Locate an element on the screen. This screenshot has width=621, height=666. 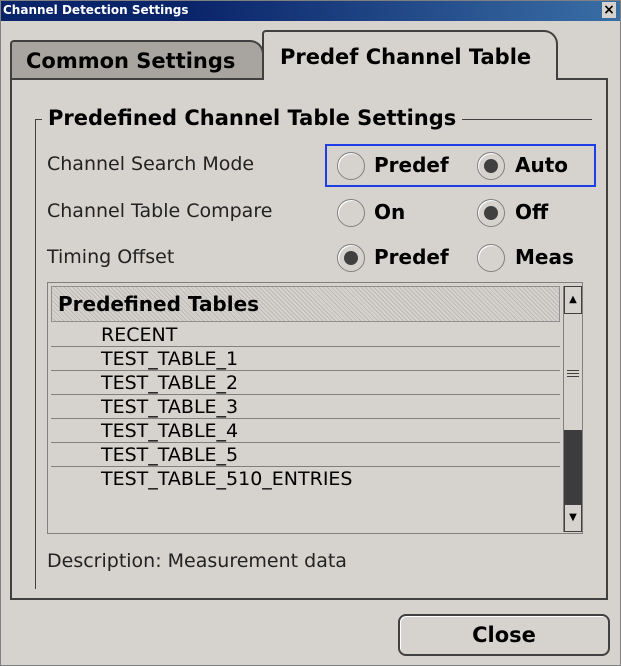
table-row: TEST_TABLE_2 is located at coordinates (305, 383).